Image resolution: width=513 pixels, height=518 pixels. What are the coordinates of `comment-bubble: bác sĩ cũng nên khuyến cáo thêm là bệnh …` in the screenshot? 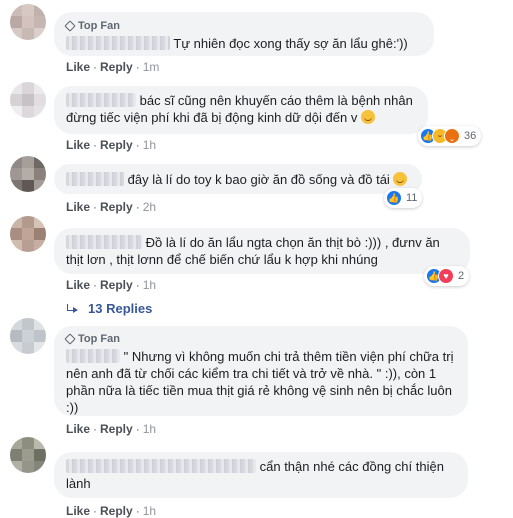 It's located at (241, 110).